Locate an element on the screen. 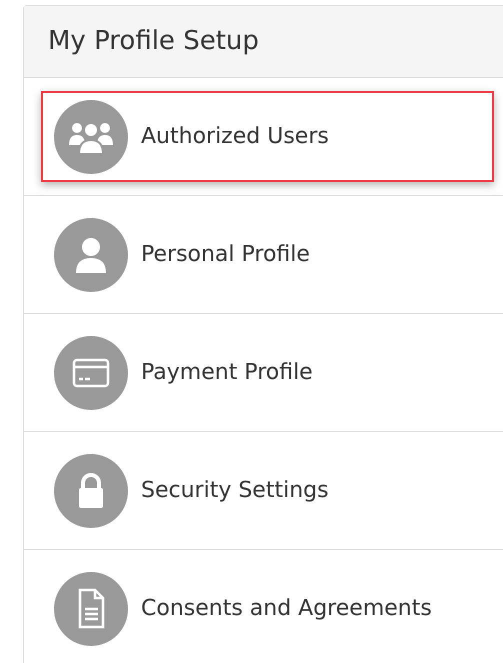 This screenshot has height=663, width=503. lock-icon is located at coordinates (91, 491).